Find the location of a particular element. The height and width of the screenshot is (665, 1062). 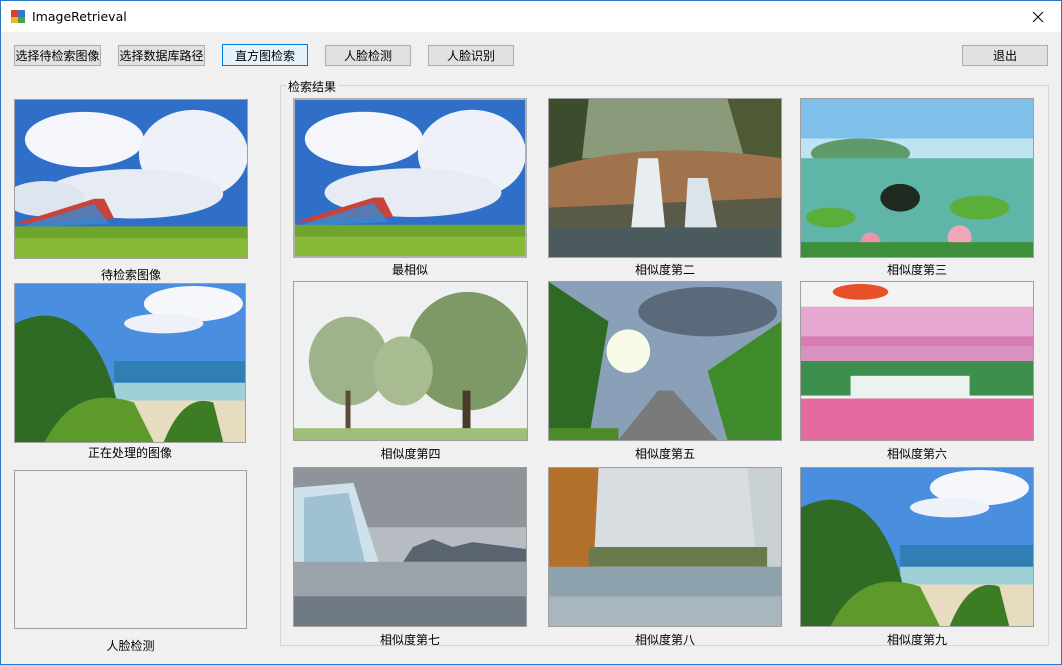

result-caption-2: 相似度第二 is located at coordinates (664, 270).